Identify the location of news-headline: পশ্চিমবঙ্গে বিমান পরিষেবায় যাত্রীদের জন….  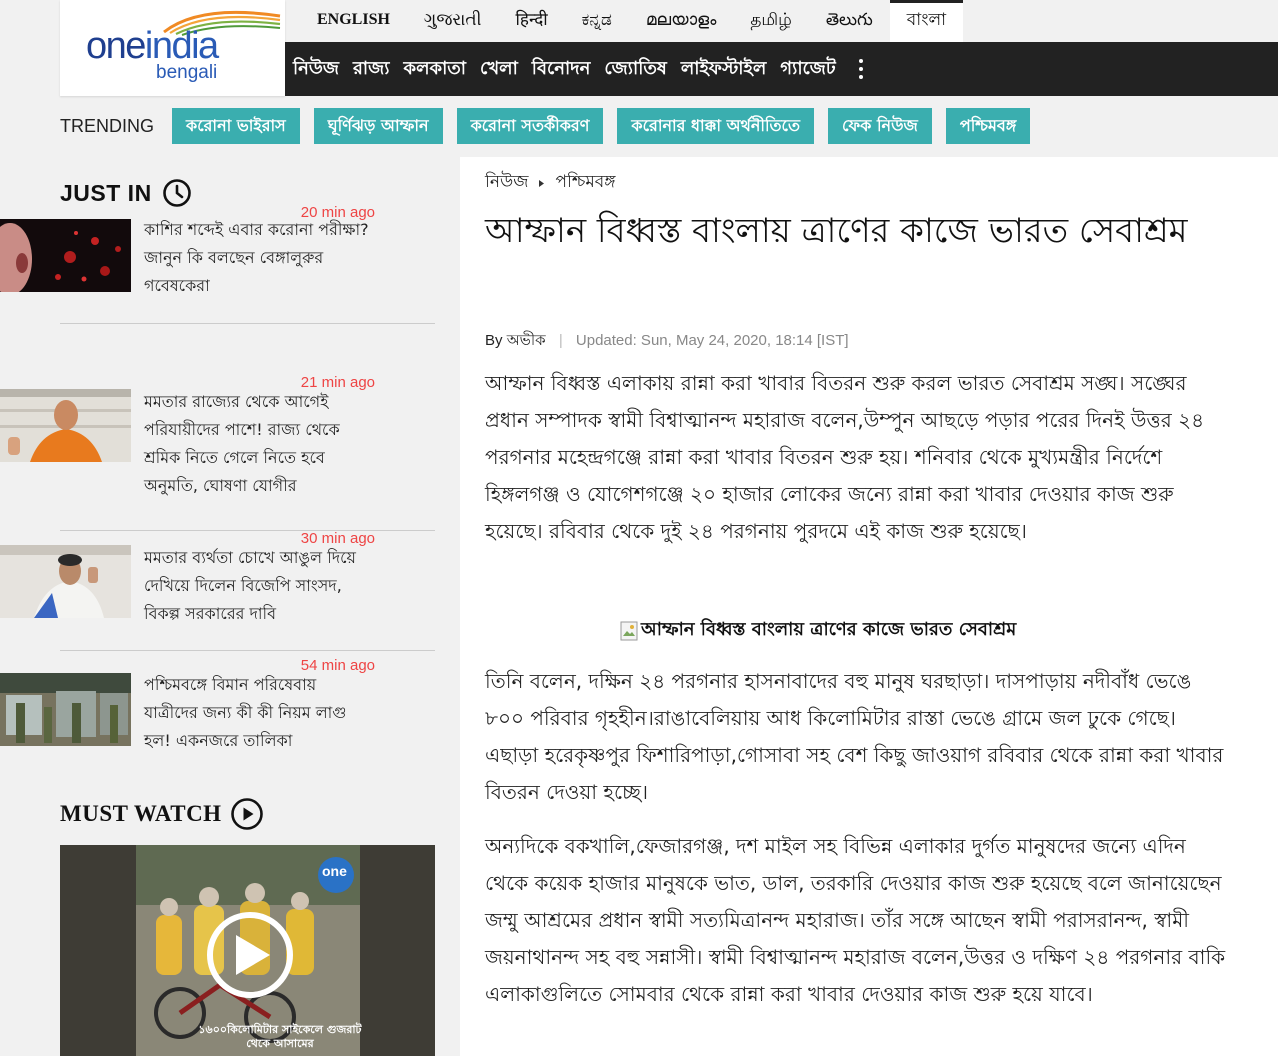
(245, 712).